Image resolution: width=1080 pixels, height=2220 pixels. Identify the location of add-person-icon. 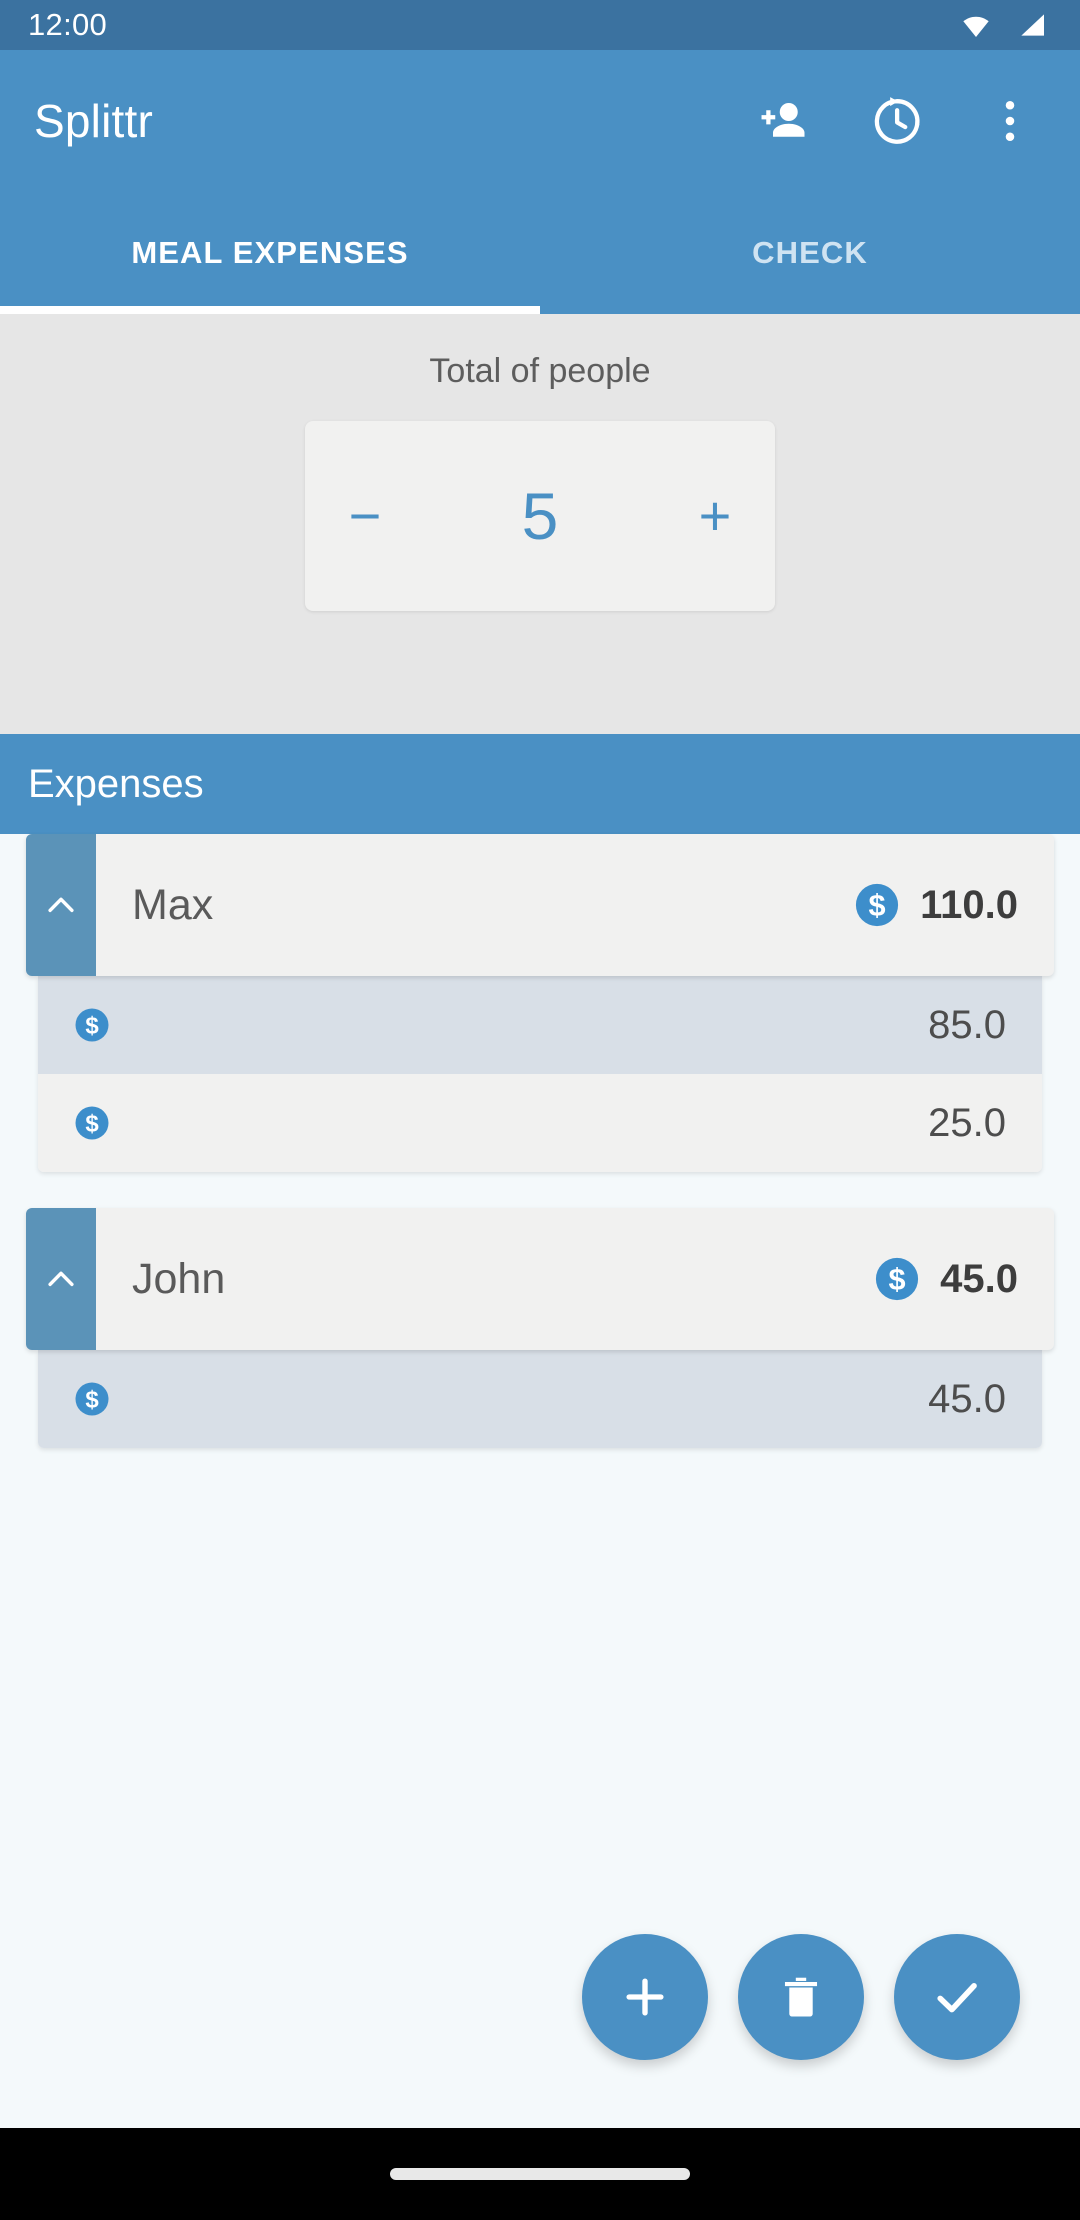
(782, 121).